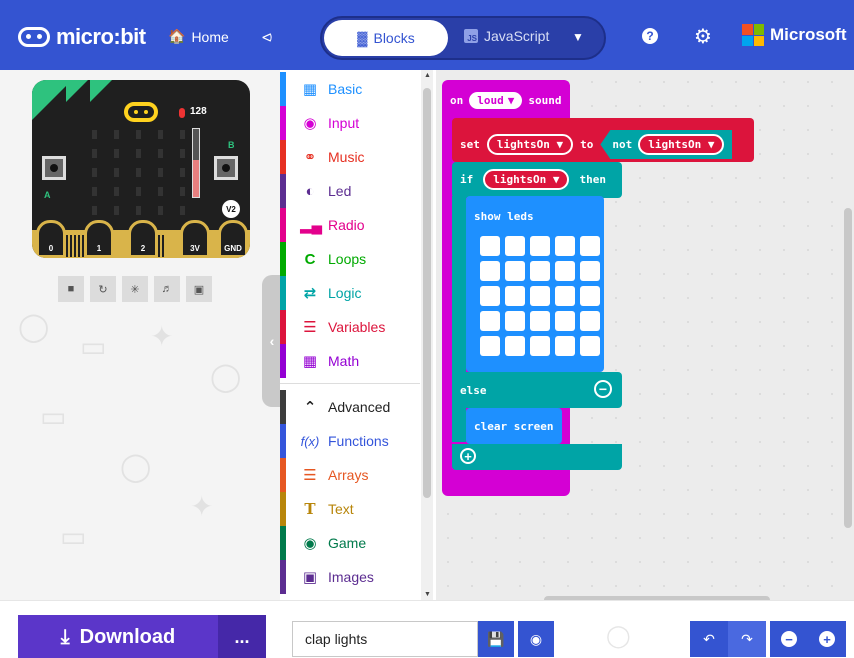  Describe the element at coordinates (350, 191) in the screenshot. I see `toolbox-led: ◐ Led` at that location.